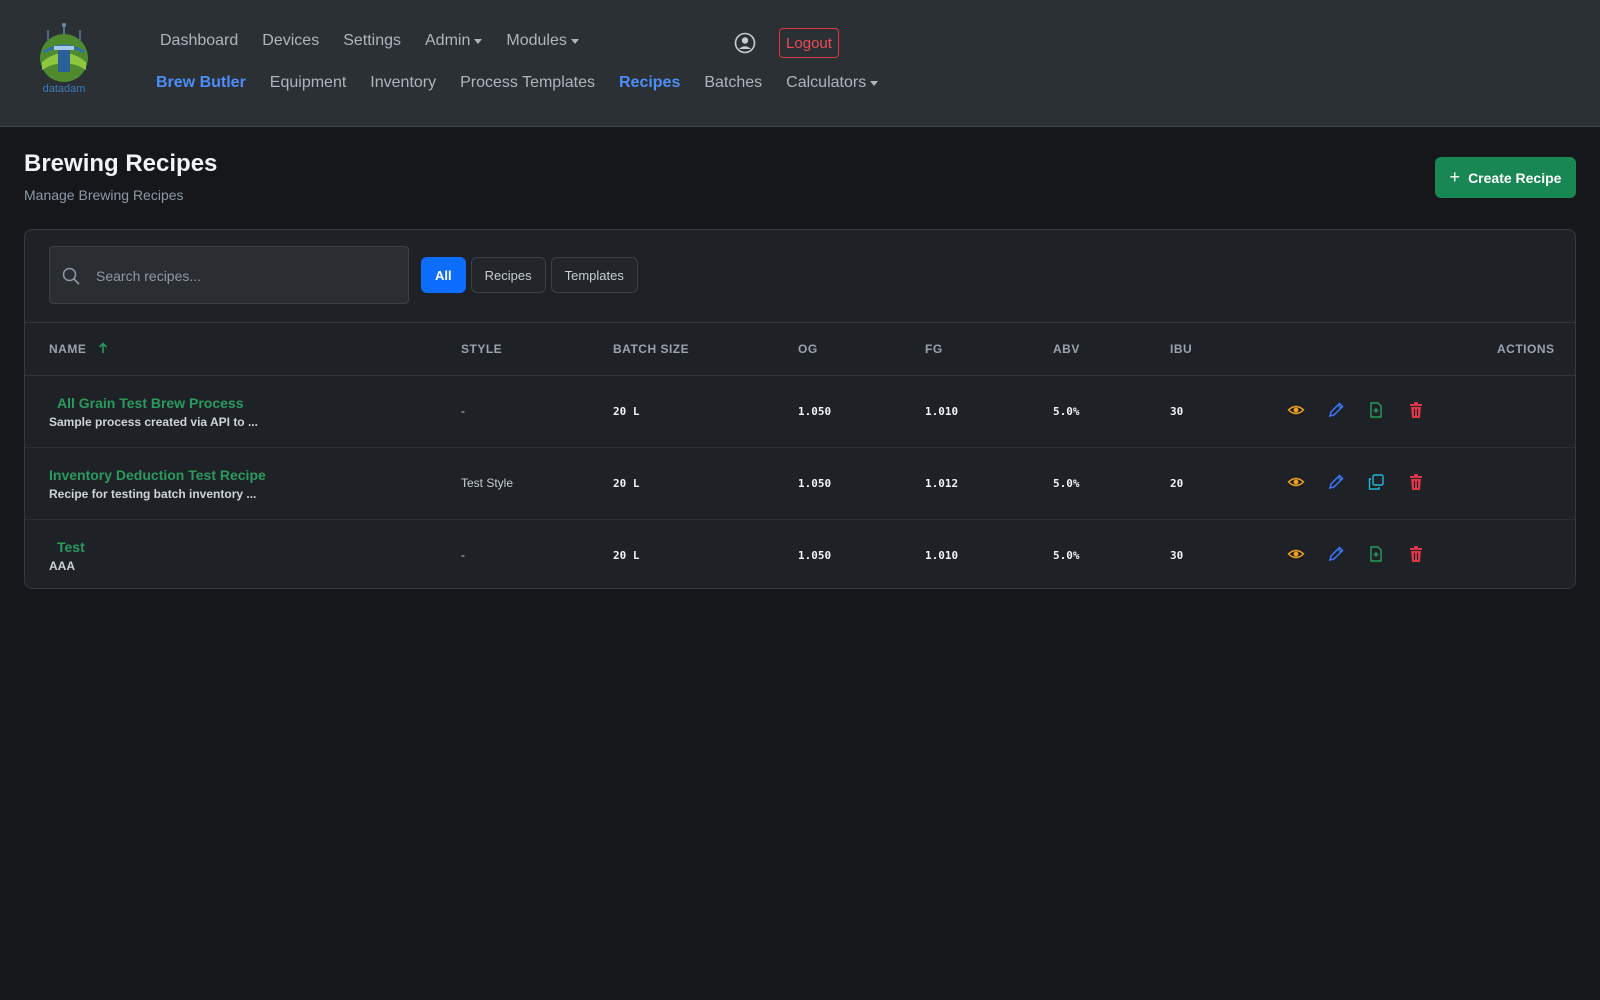  I want to click on subnav-equipment-label: Equipment, so click(308, 82).